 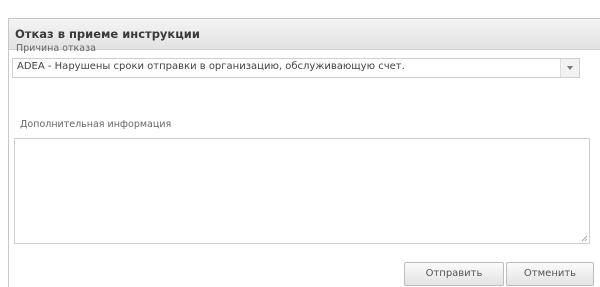 I want to click on backdrop, so click(x=300, y=9).